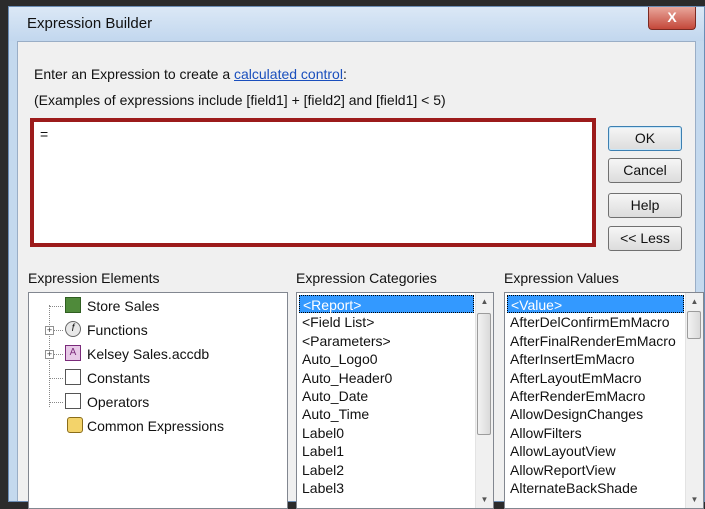 The image size is (705, 509). What do you see at coordinates (386, 414) in the screenshot?
I see `list-item: Auto_Time` at bounding box center [386, 414].